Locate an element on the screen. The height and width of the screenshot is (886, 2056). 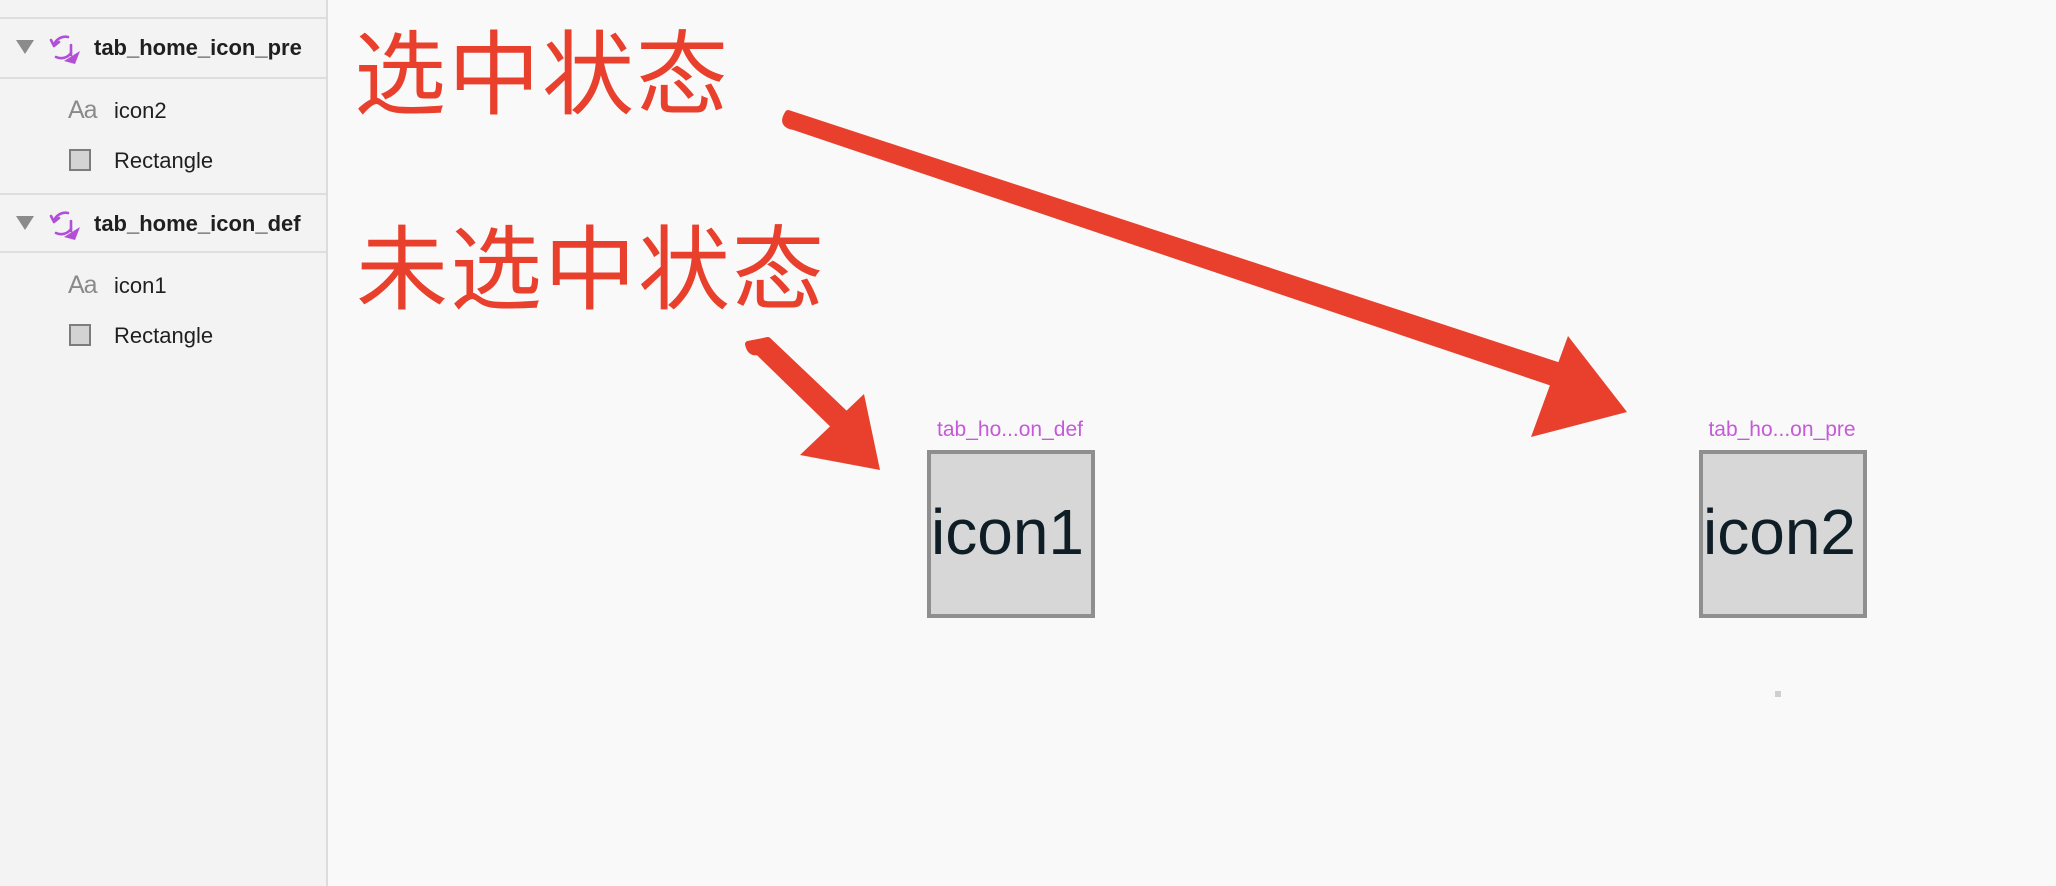
layer-group-label: tab_home_icon_def is located at coordinates (197, 223).